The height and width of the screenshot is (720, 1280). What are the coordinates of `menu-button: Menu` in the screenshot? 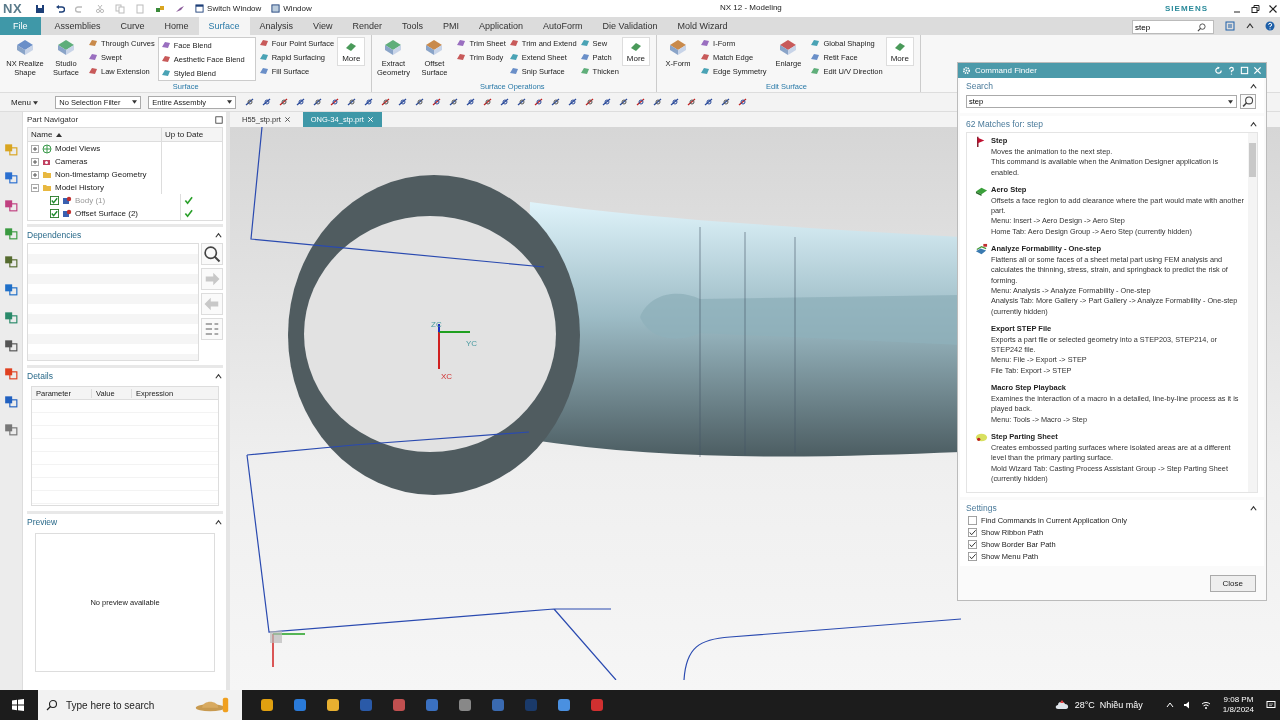 It's located at (25, 102).